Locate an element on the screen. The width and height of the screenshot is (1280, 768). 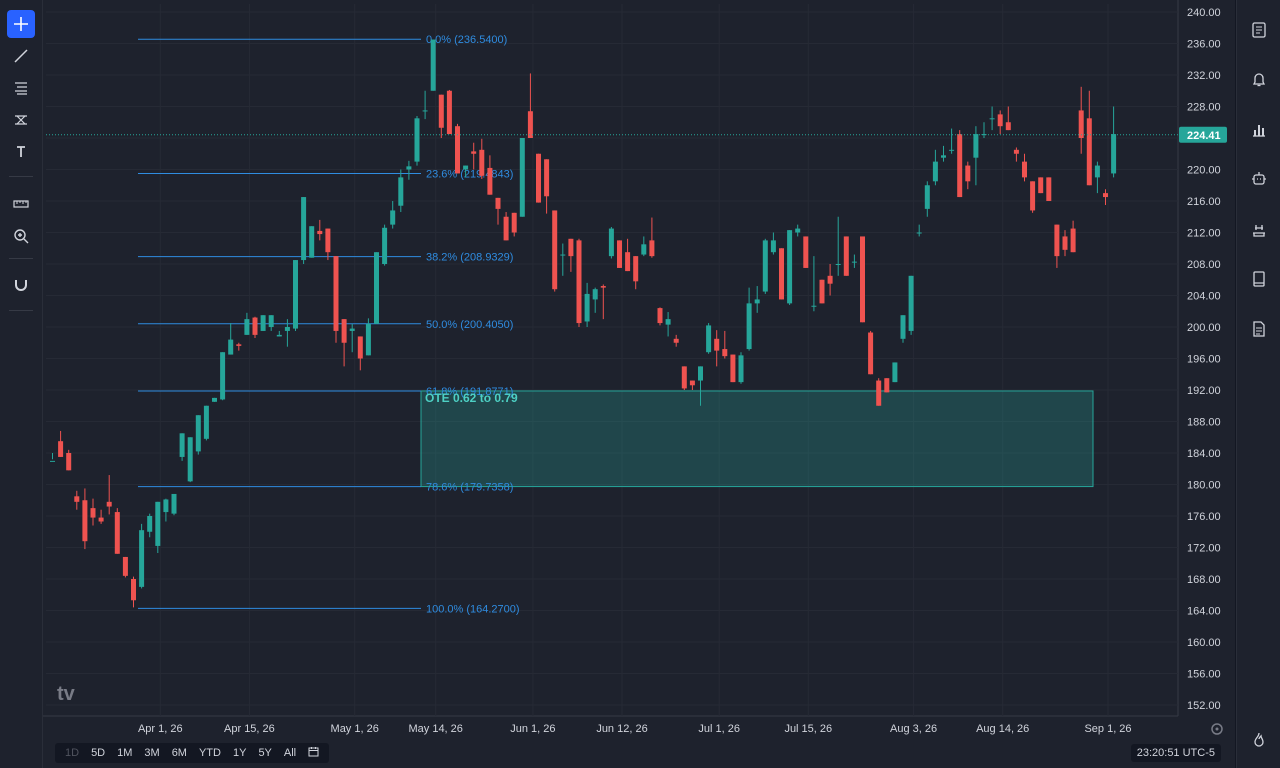
crosshair-tool is located at coordinates (21, 24).